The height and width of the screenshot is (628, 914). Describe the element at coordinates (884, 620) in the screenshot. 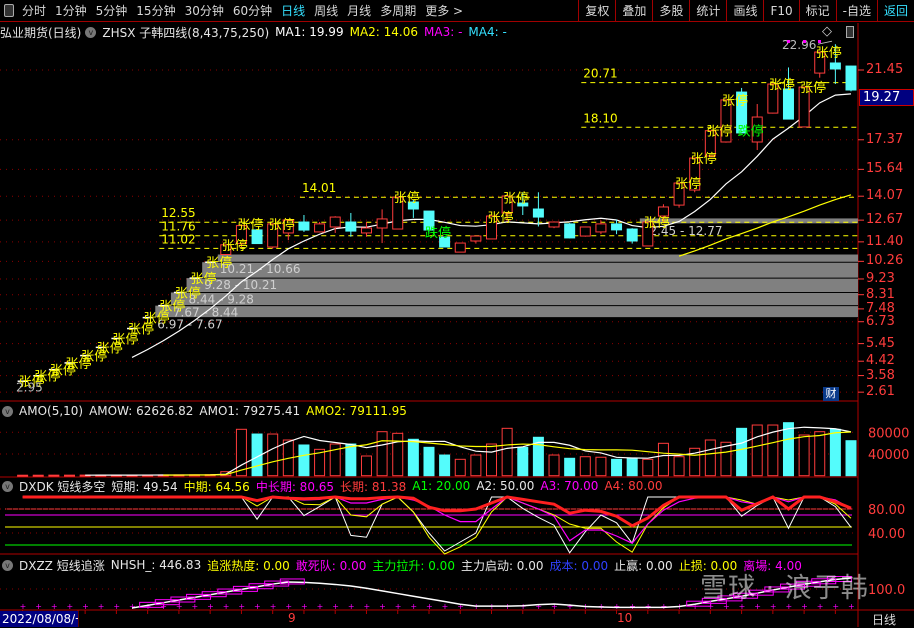

I see `period-indicator: 日线` at that location.